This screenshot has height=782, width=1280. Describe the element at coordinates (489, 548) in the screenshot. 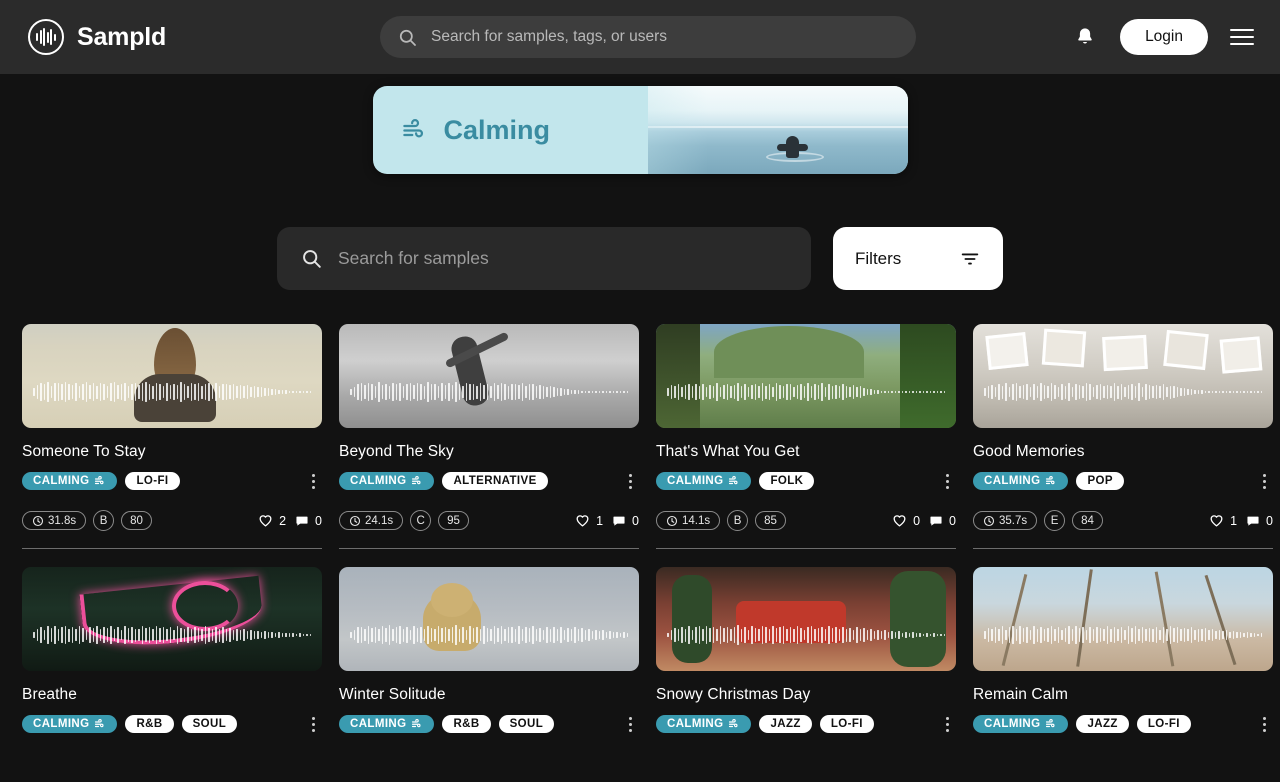

I see `card-divider` at that location.